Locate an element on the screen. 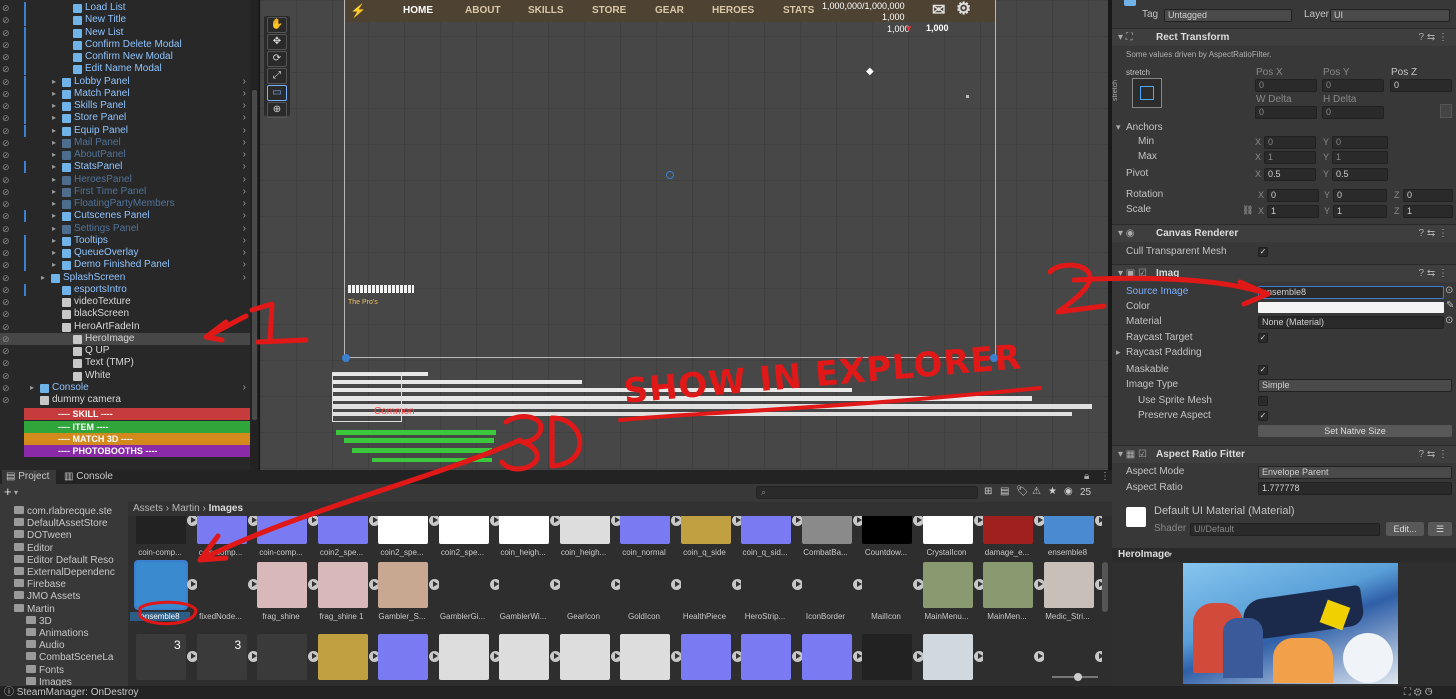  arrow-3-curve is located at coordinates (360, 500).